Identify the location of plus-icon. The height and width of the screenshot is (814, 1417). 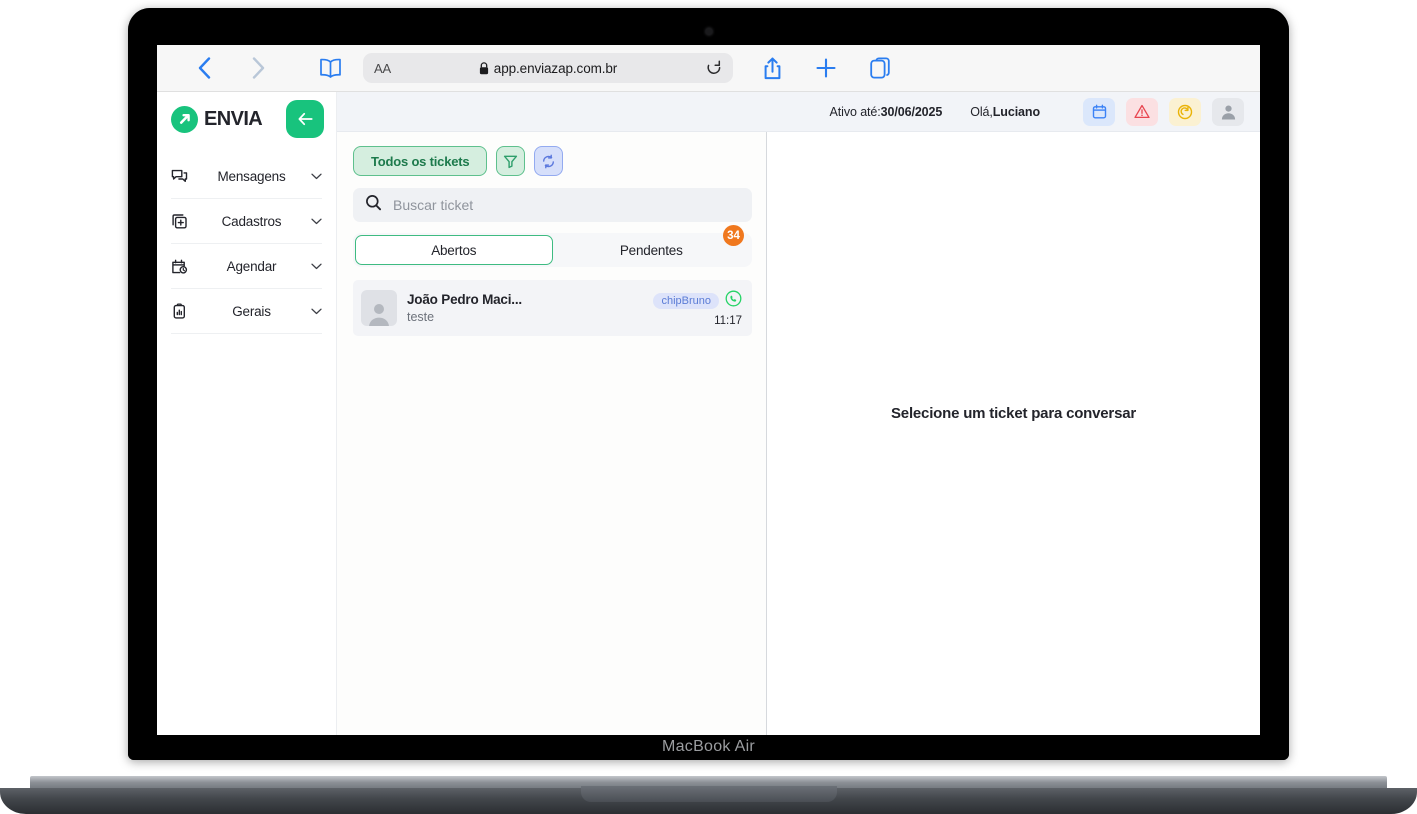
(826, 68).